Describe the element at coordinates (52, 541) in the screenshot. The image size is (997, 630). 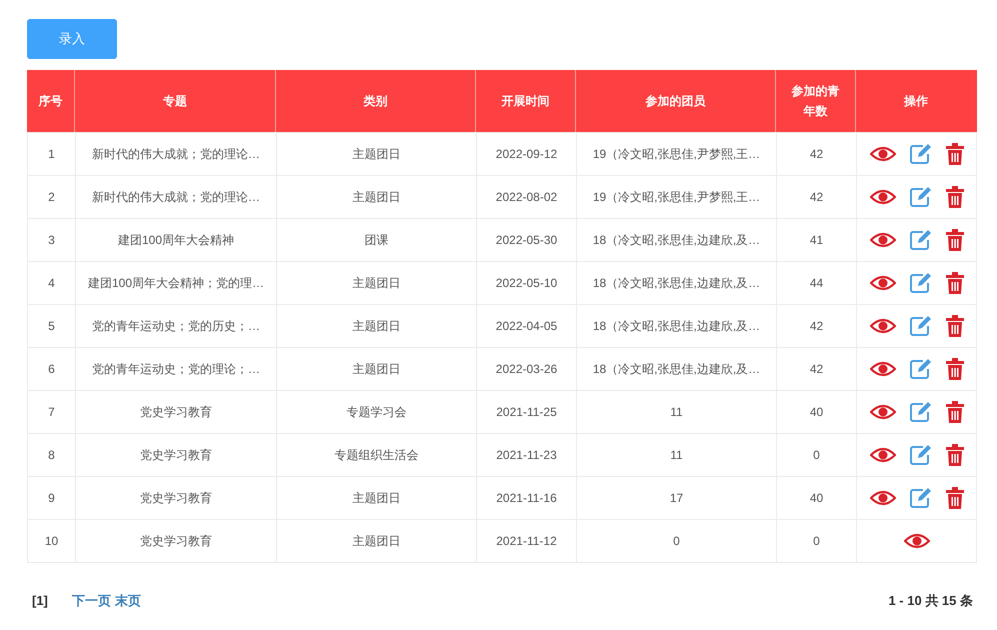
I see `table-cell: 10` at that location.